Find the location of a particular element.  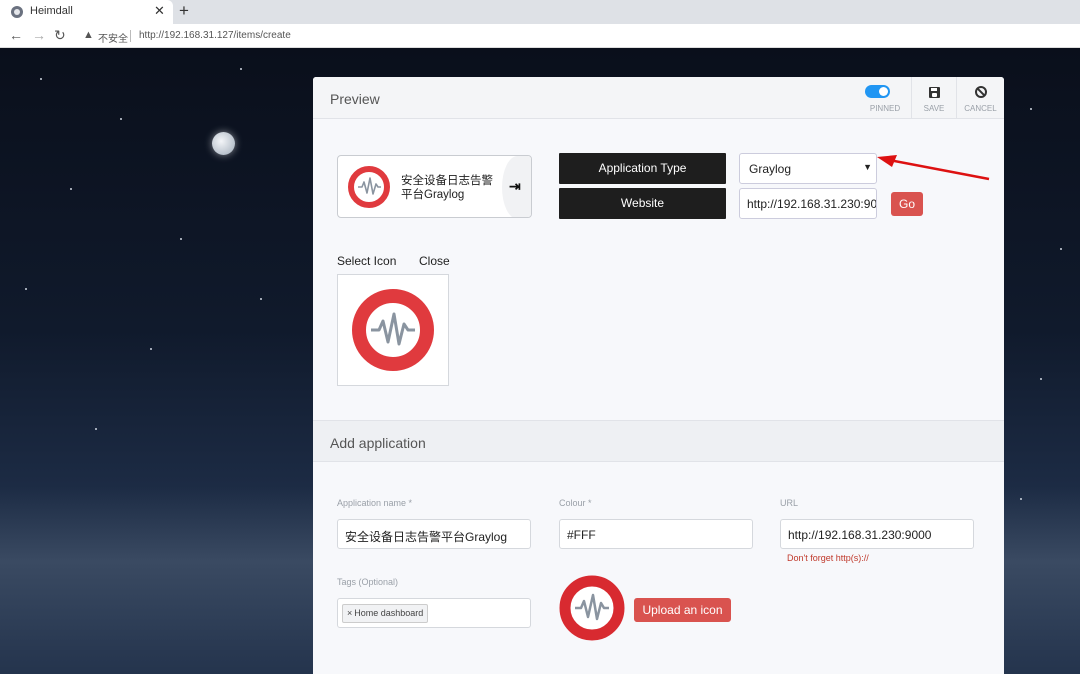

save-label: SAVE is located at coordinates (934, 108).